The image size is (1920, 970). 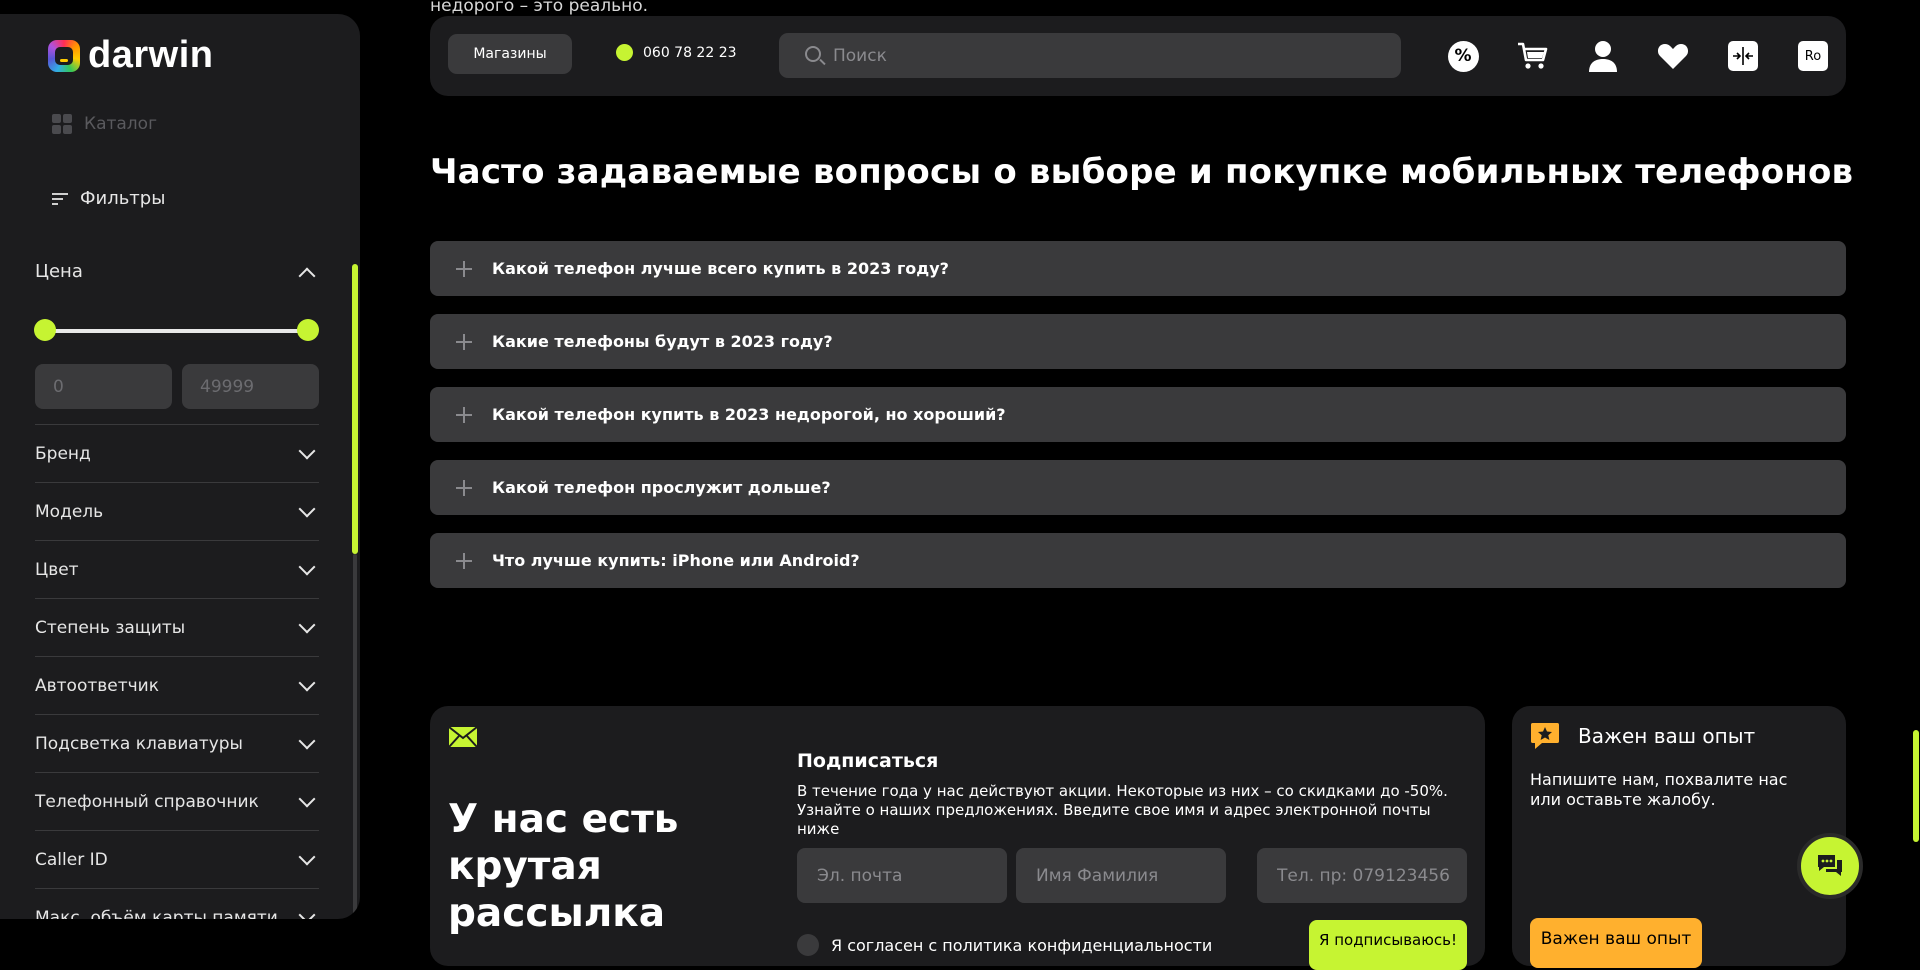 I want to click on faq-question: Какой телефон прослужит дольше?, so click(x=661, y=487).